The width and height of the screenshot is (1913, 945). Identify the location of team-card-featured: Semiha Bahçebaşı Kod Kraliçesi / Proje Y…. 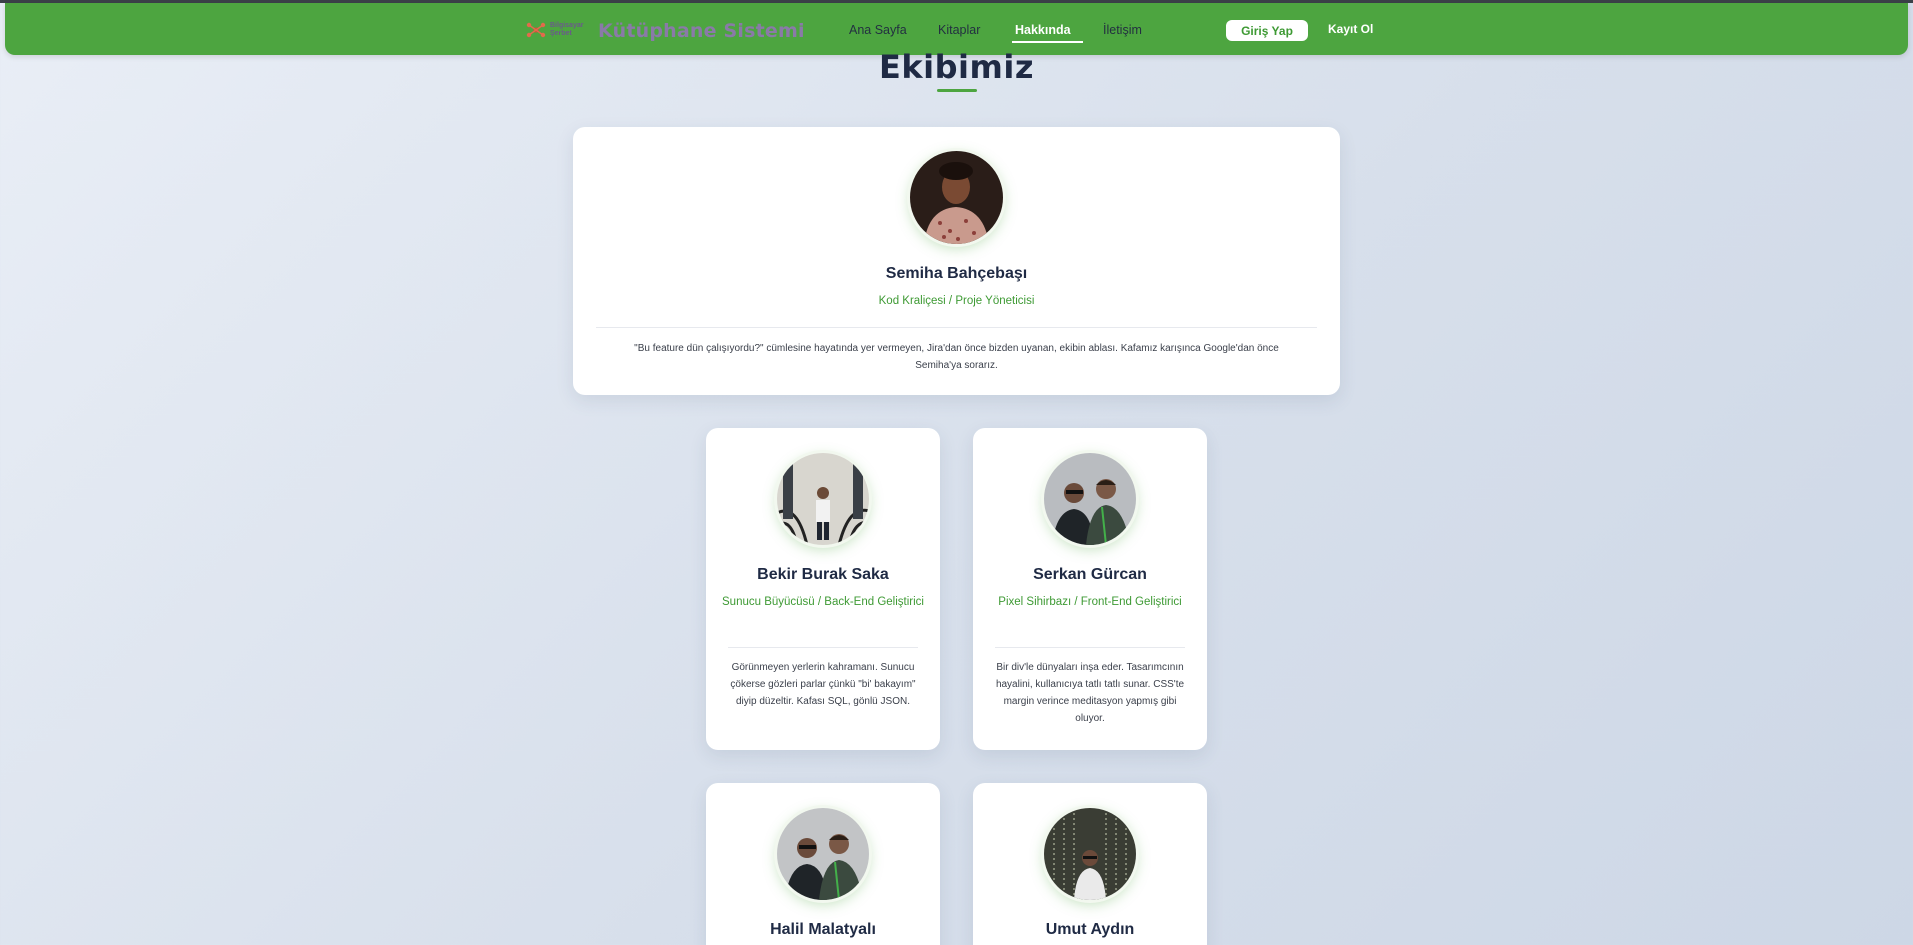
(956, 261).